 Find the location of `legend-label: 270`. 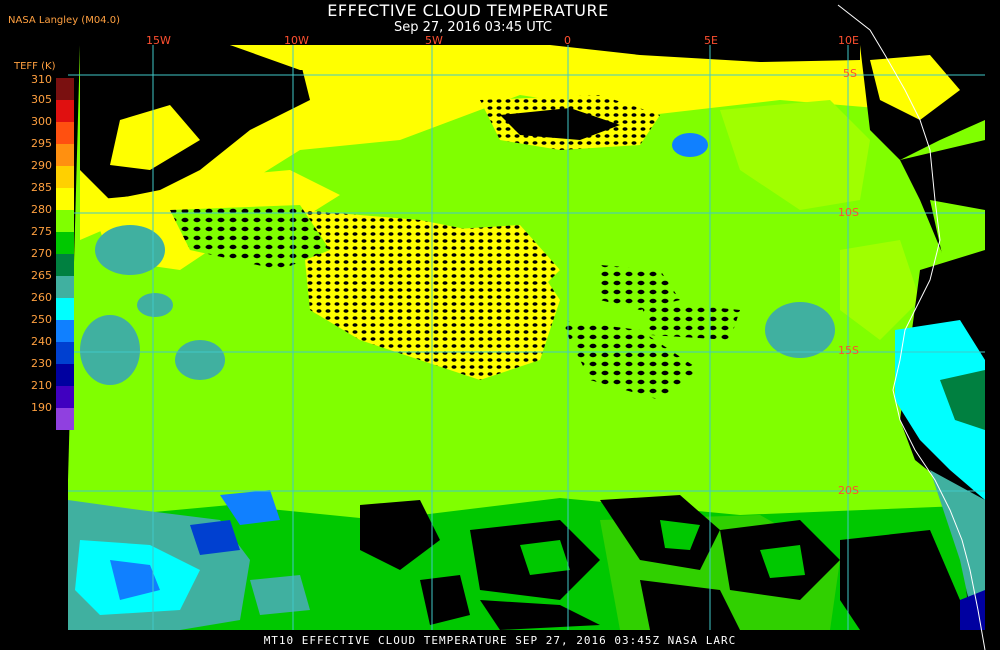

legend-label: 270 is located at coordinates (41, 253).